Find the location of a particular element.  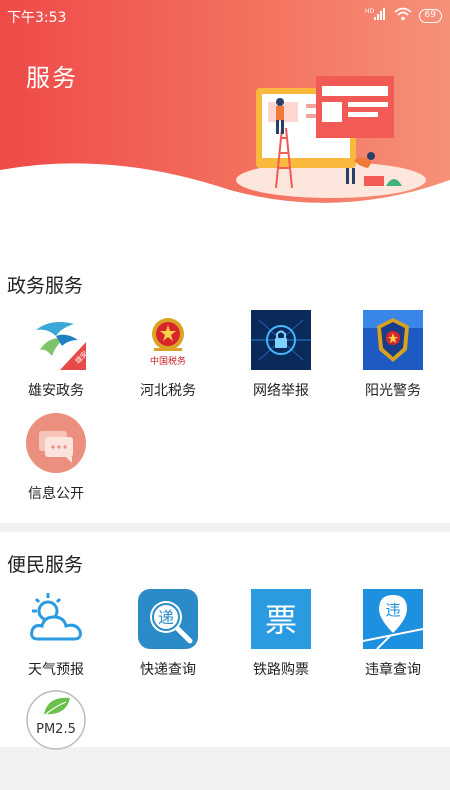

svg-text: PM2.5 is located at coordinates (56, 729).